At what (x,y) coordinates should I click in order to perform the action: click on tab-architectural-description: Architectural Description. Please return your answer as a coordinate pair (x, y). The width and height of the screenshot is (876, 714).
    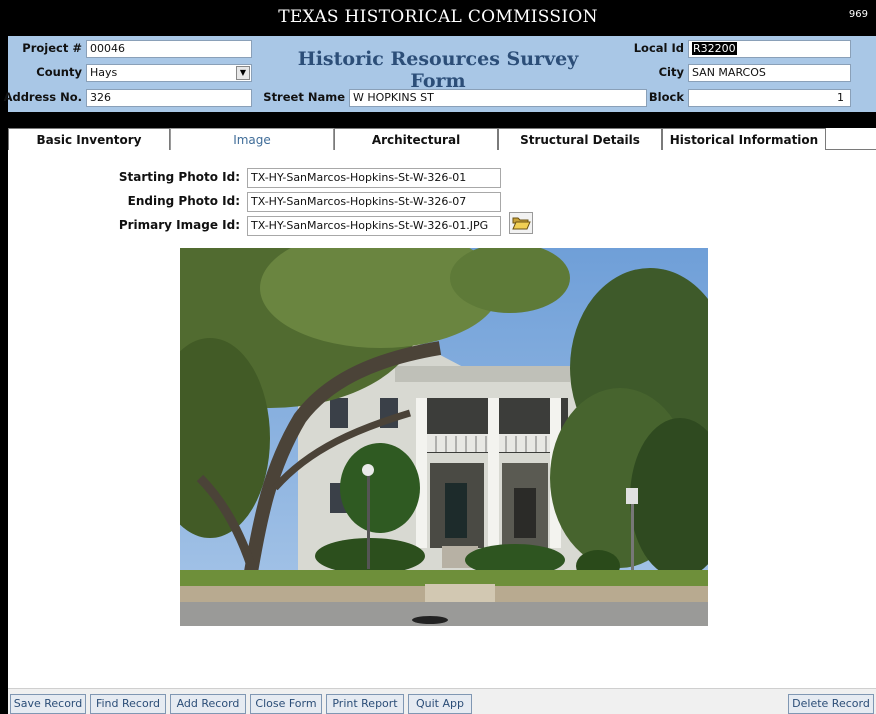
    Looking at the image, I should click on (416, 148).